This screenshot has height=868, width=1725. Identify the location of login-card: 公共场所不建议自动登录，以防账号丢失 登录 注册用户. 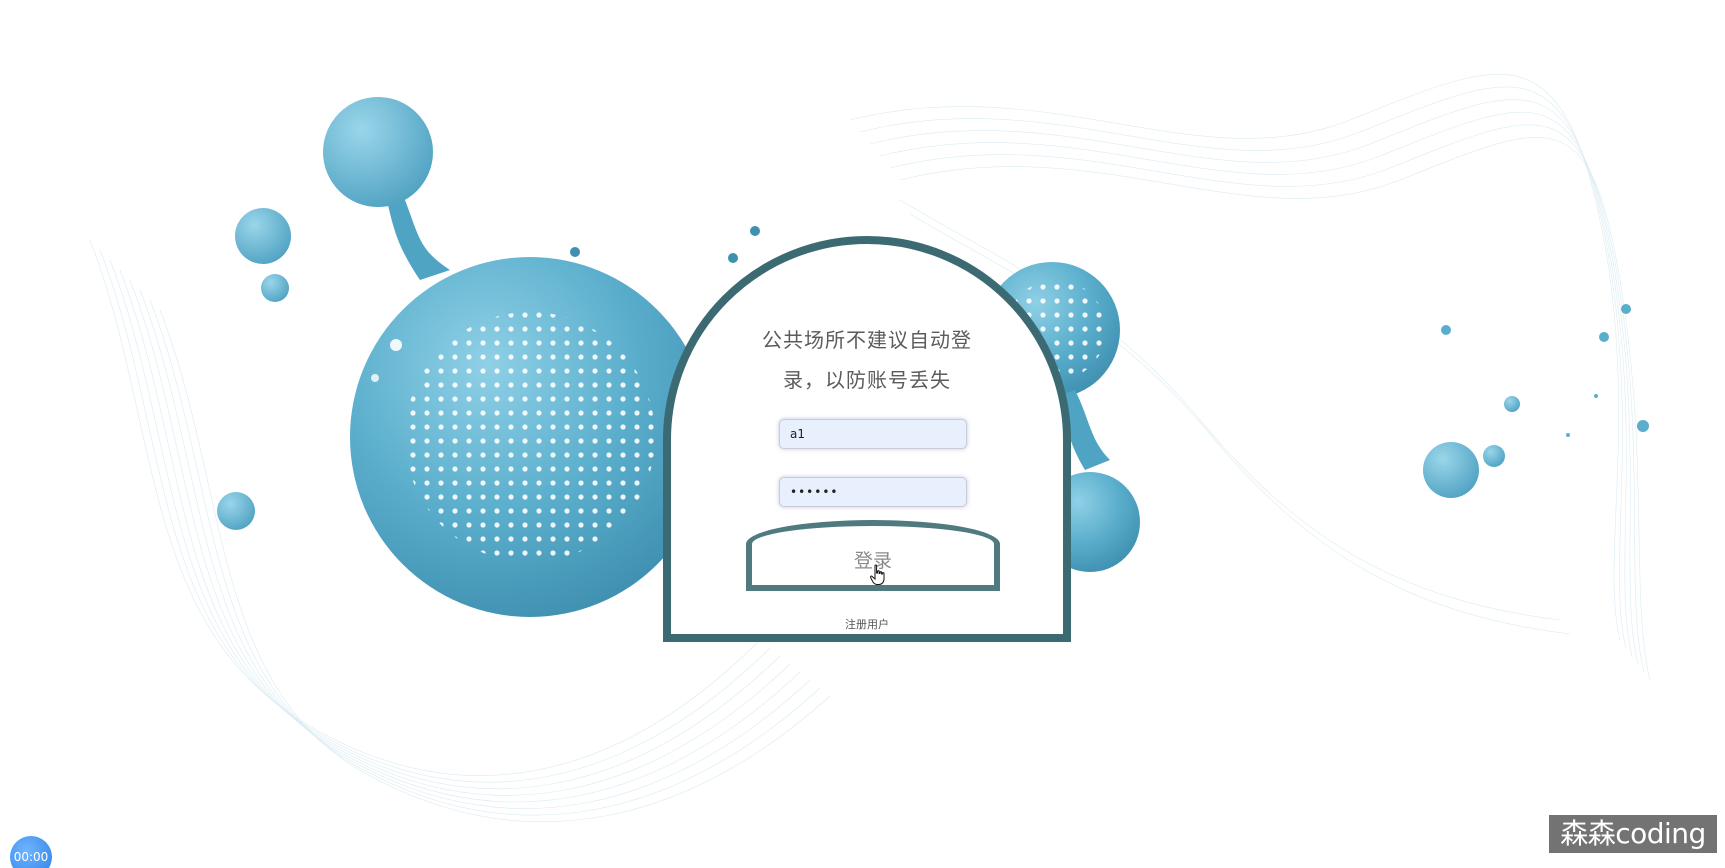
(867, 439).